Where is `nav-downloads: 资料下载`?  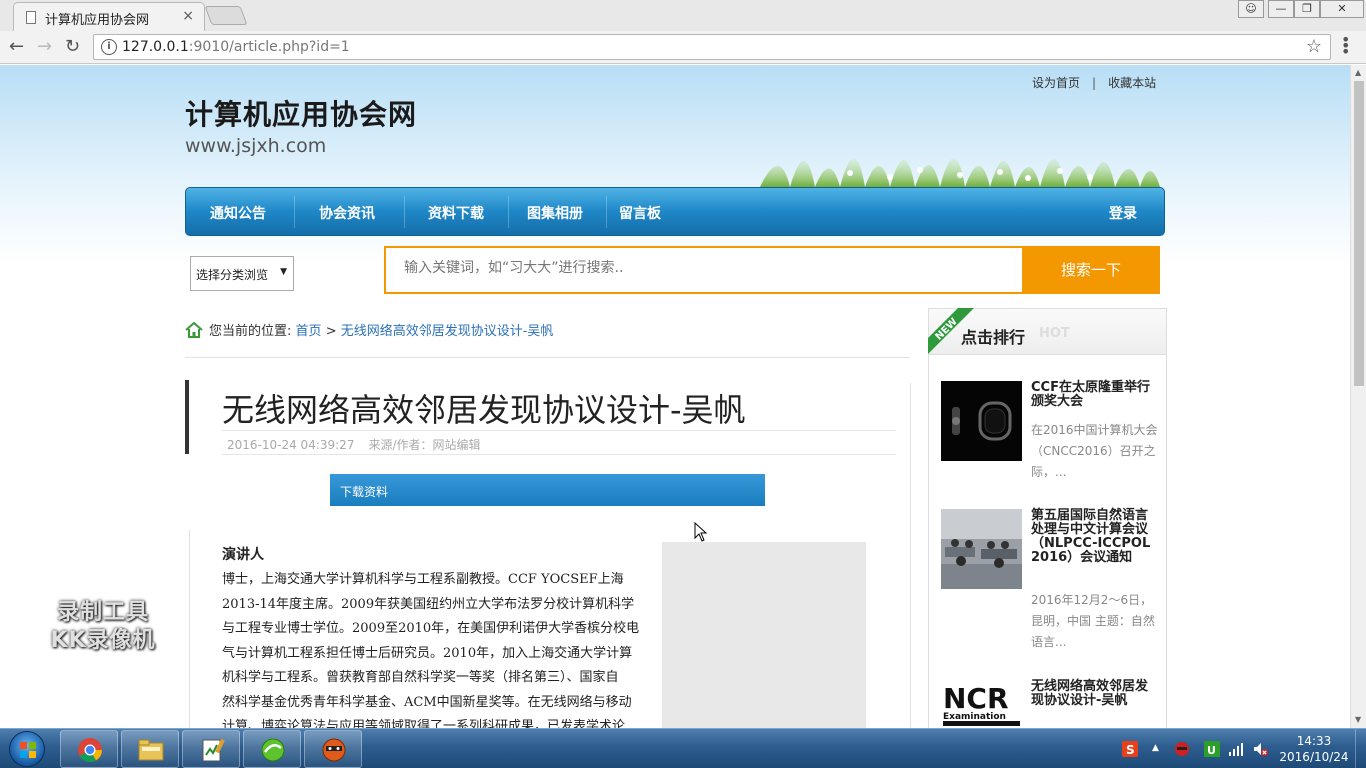
nav-downloads: 资料下载 is located at coordinates (456, 213).